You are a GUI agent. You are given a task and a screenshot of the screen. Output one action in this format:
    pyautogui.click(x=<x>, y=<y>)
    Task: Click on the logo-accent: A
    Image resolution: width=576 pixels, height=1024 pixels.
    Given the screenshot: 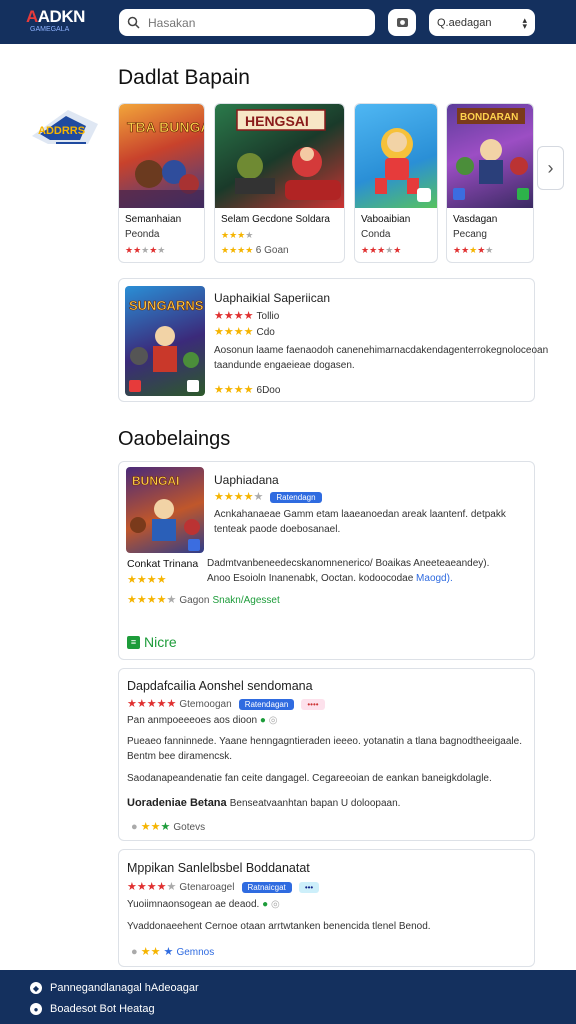 What is the action you would take?
    pyautogui.click(x=32, y=16)
    